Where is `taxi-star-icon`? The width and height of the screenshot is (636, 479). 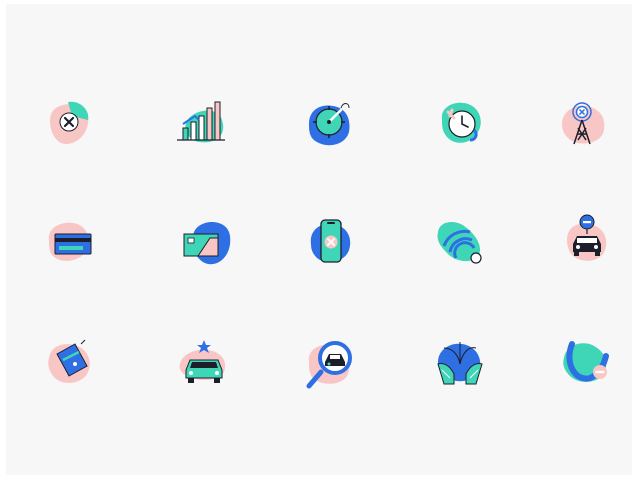 taxi-star-icon is located at coordinates (204, 364).